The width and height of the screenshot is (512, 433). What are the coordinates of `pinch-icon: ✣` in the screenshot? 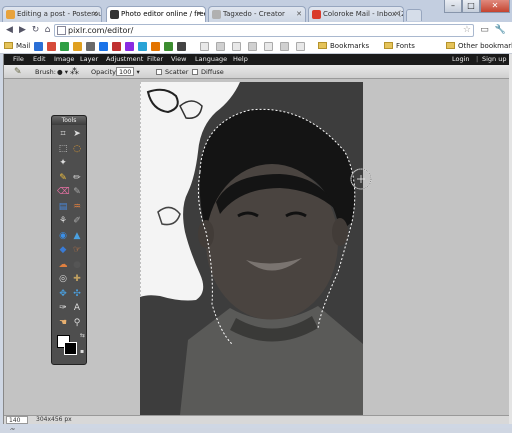 It's located at (77, 294).